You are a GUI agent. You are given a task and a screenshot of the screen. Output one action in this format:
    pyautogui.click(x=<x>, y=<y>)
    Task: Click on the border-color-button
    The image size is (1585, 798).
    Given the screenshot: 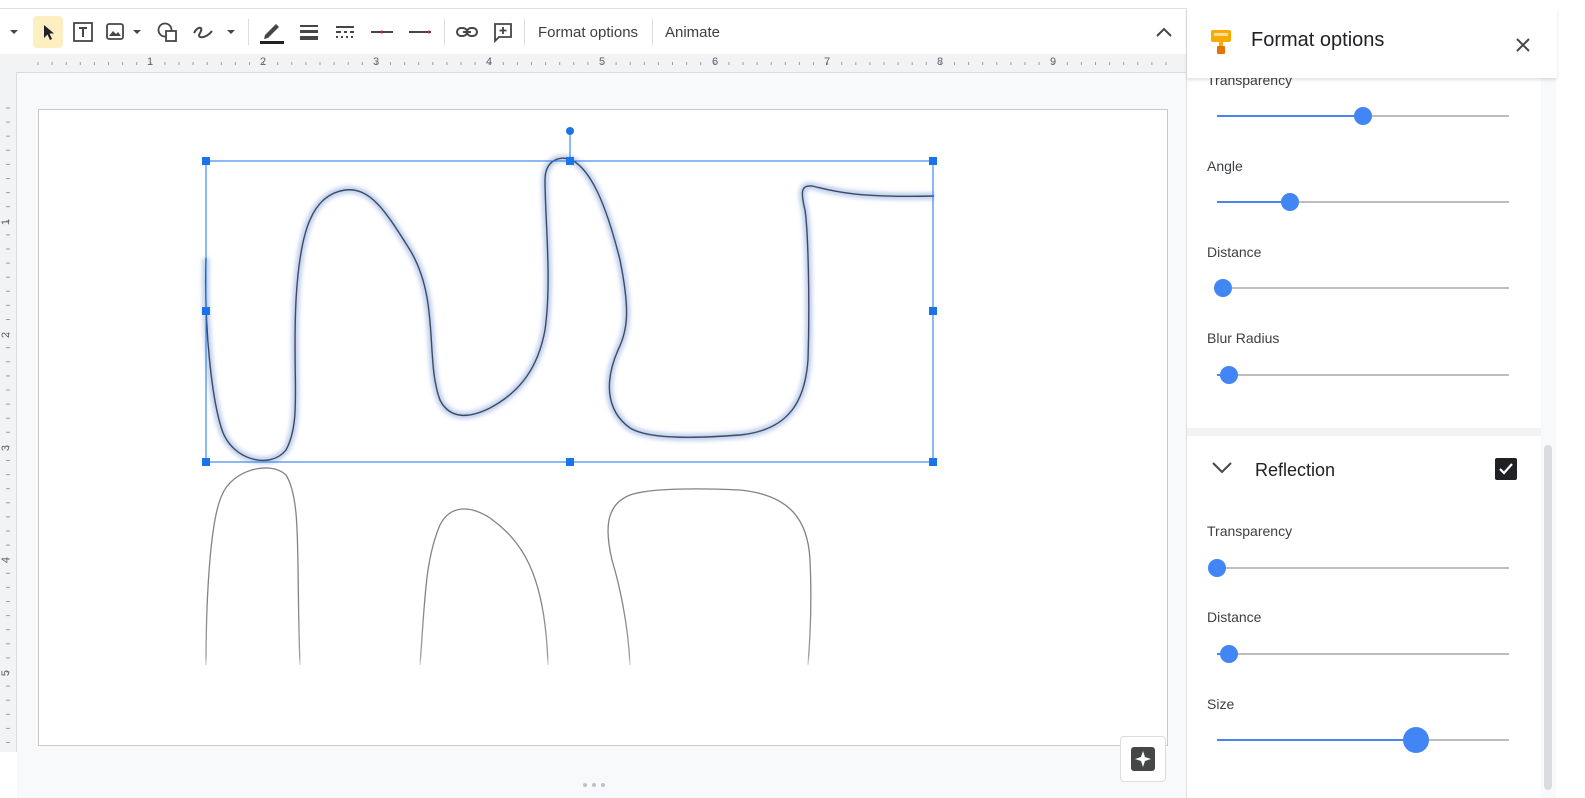 What is the action you would take?
    pyautogui.click(x=272, y=32)
    